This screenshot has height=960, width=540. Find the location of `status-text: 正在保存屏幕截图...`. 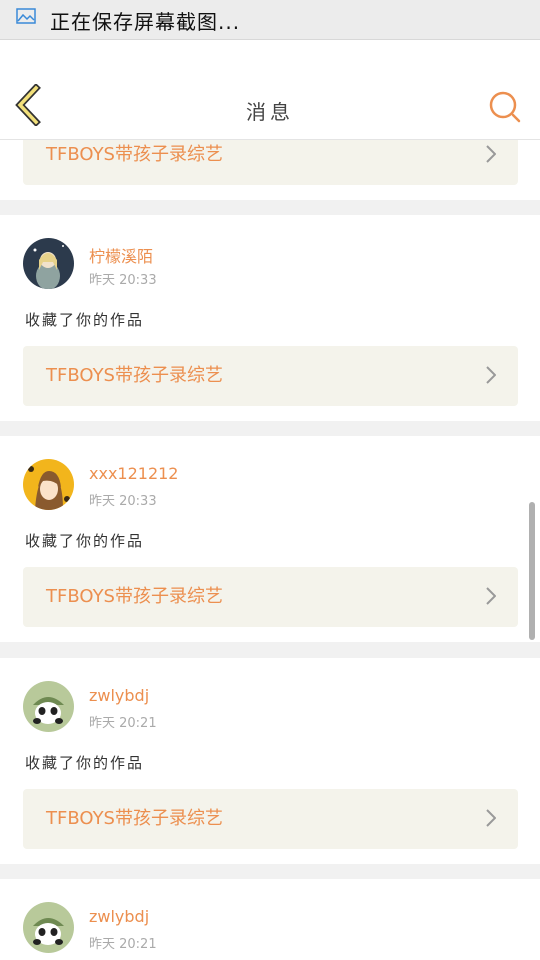

status-text: 正在保存屏幕截图... is located at coordinates (145, 22).